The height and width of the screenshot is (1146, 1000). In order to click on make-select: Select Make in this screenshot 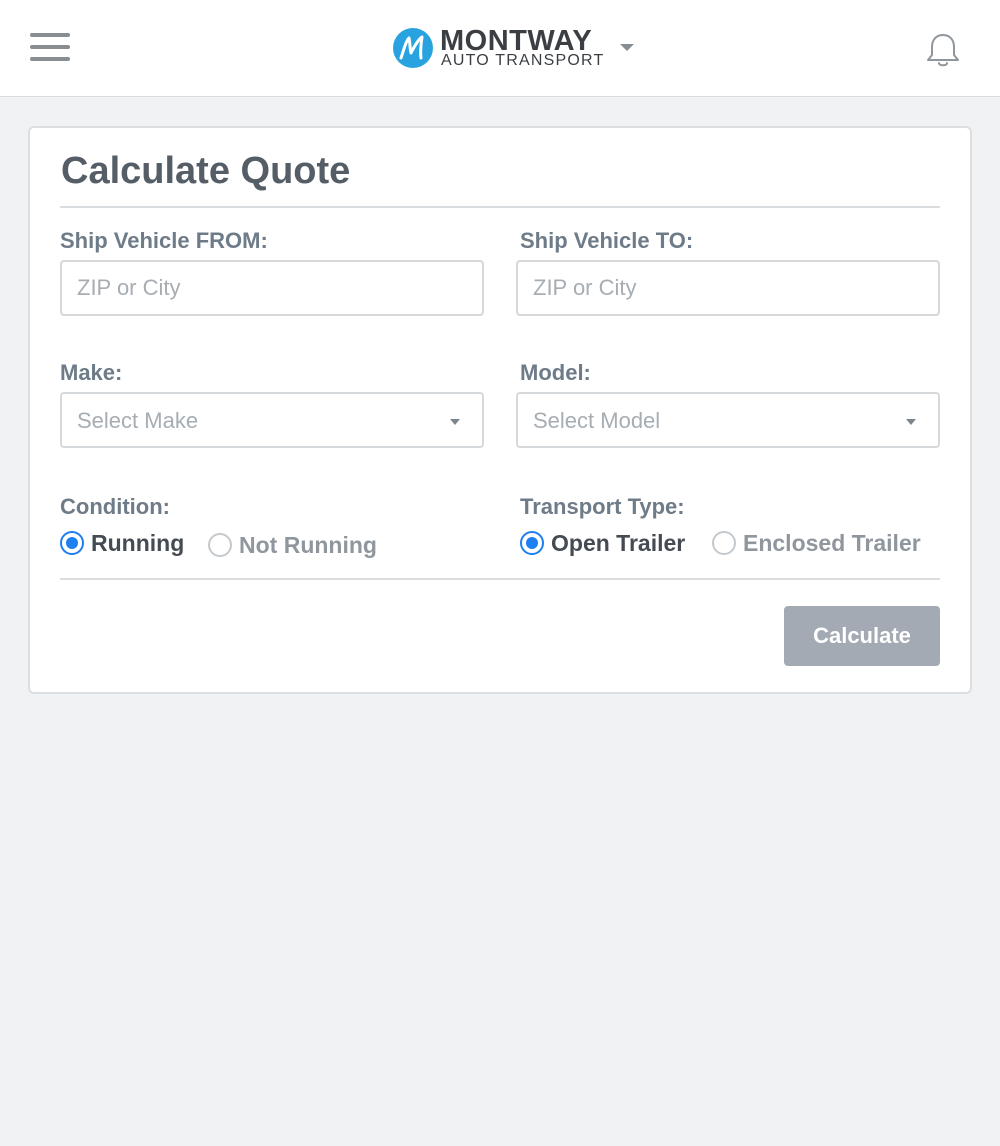, I will do `click(272, 420)`.